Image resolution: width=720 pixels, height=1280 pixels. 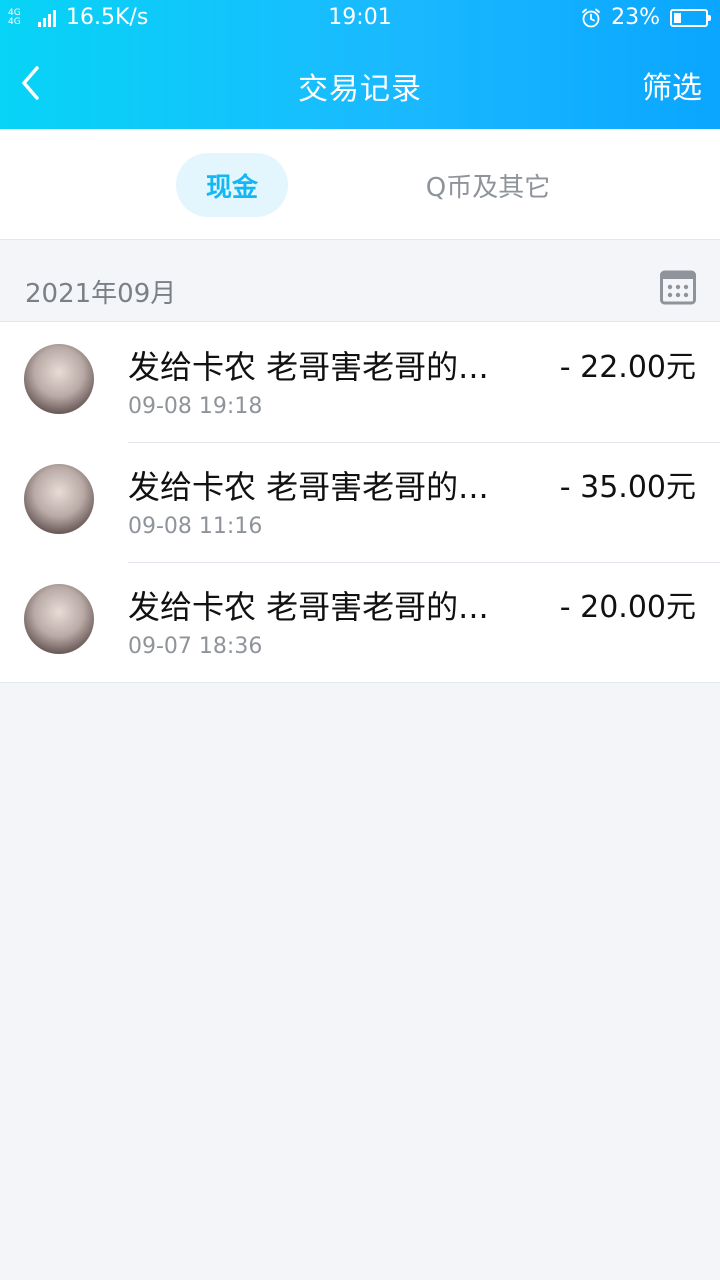 What do you see at coordinates (627, 487) in the screenshot?
I see `transaction-amount: - 35.00元` at bounding box center [627, 487].